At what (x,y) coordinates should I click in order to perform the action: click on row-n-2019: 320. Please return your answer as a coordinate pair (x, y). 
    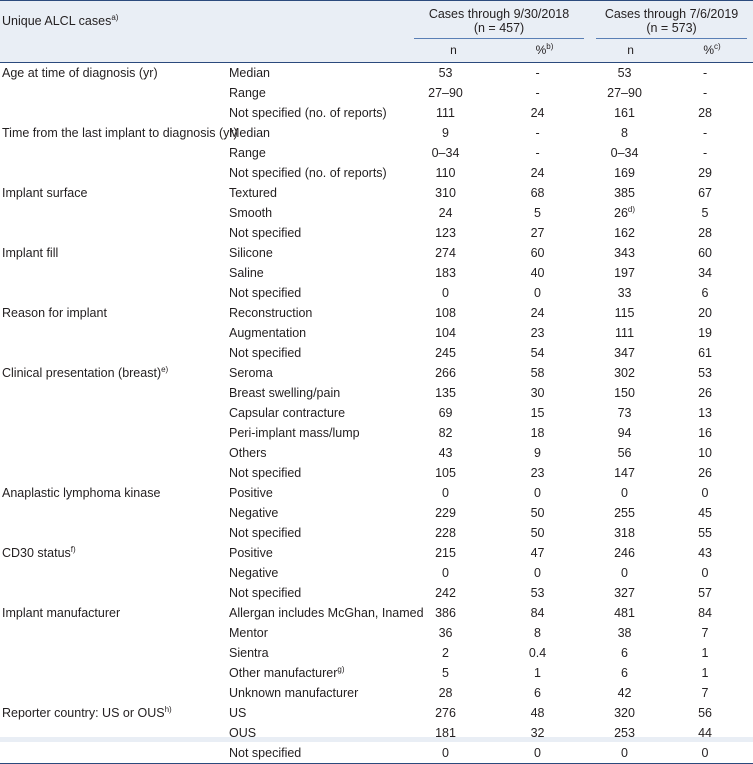
    Looking at the image, I should click on (630, 713).